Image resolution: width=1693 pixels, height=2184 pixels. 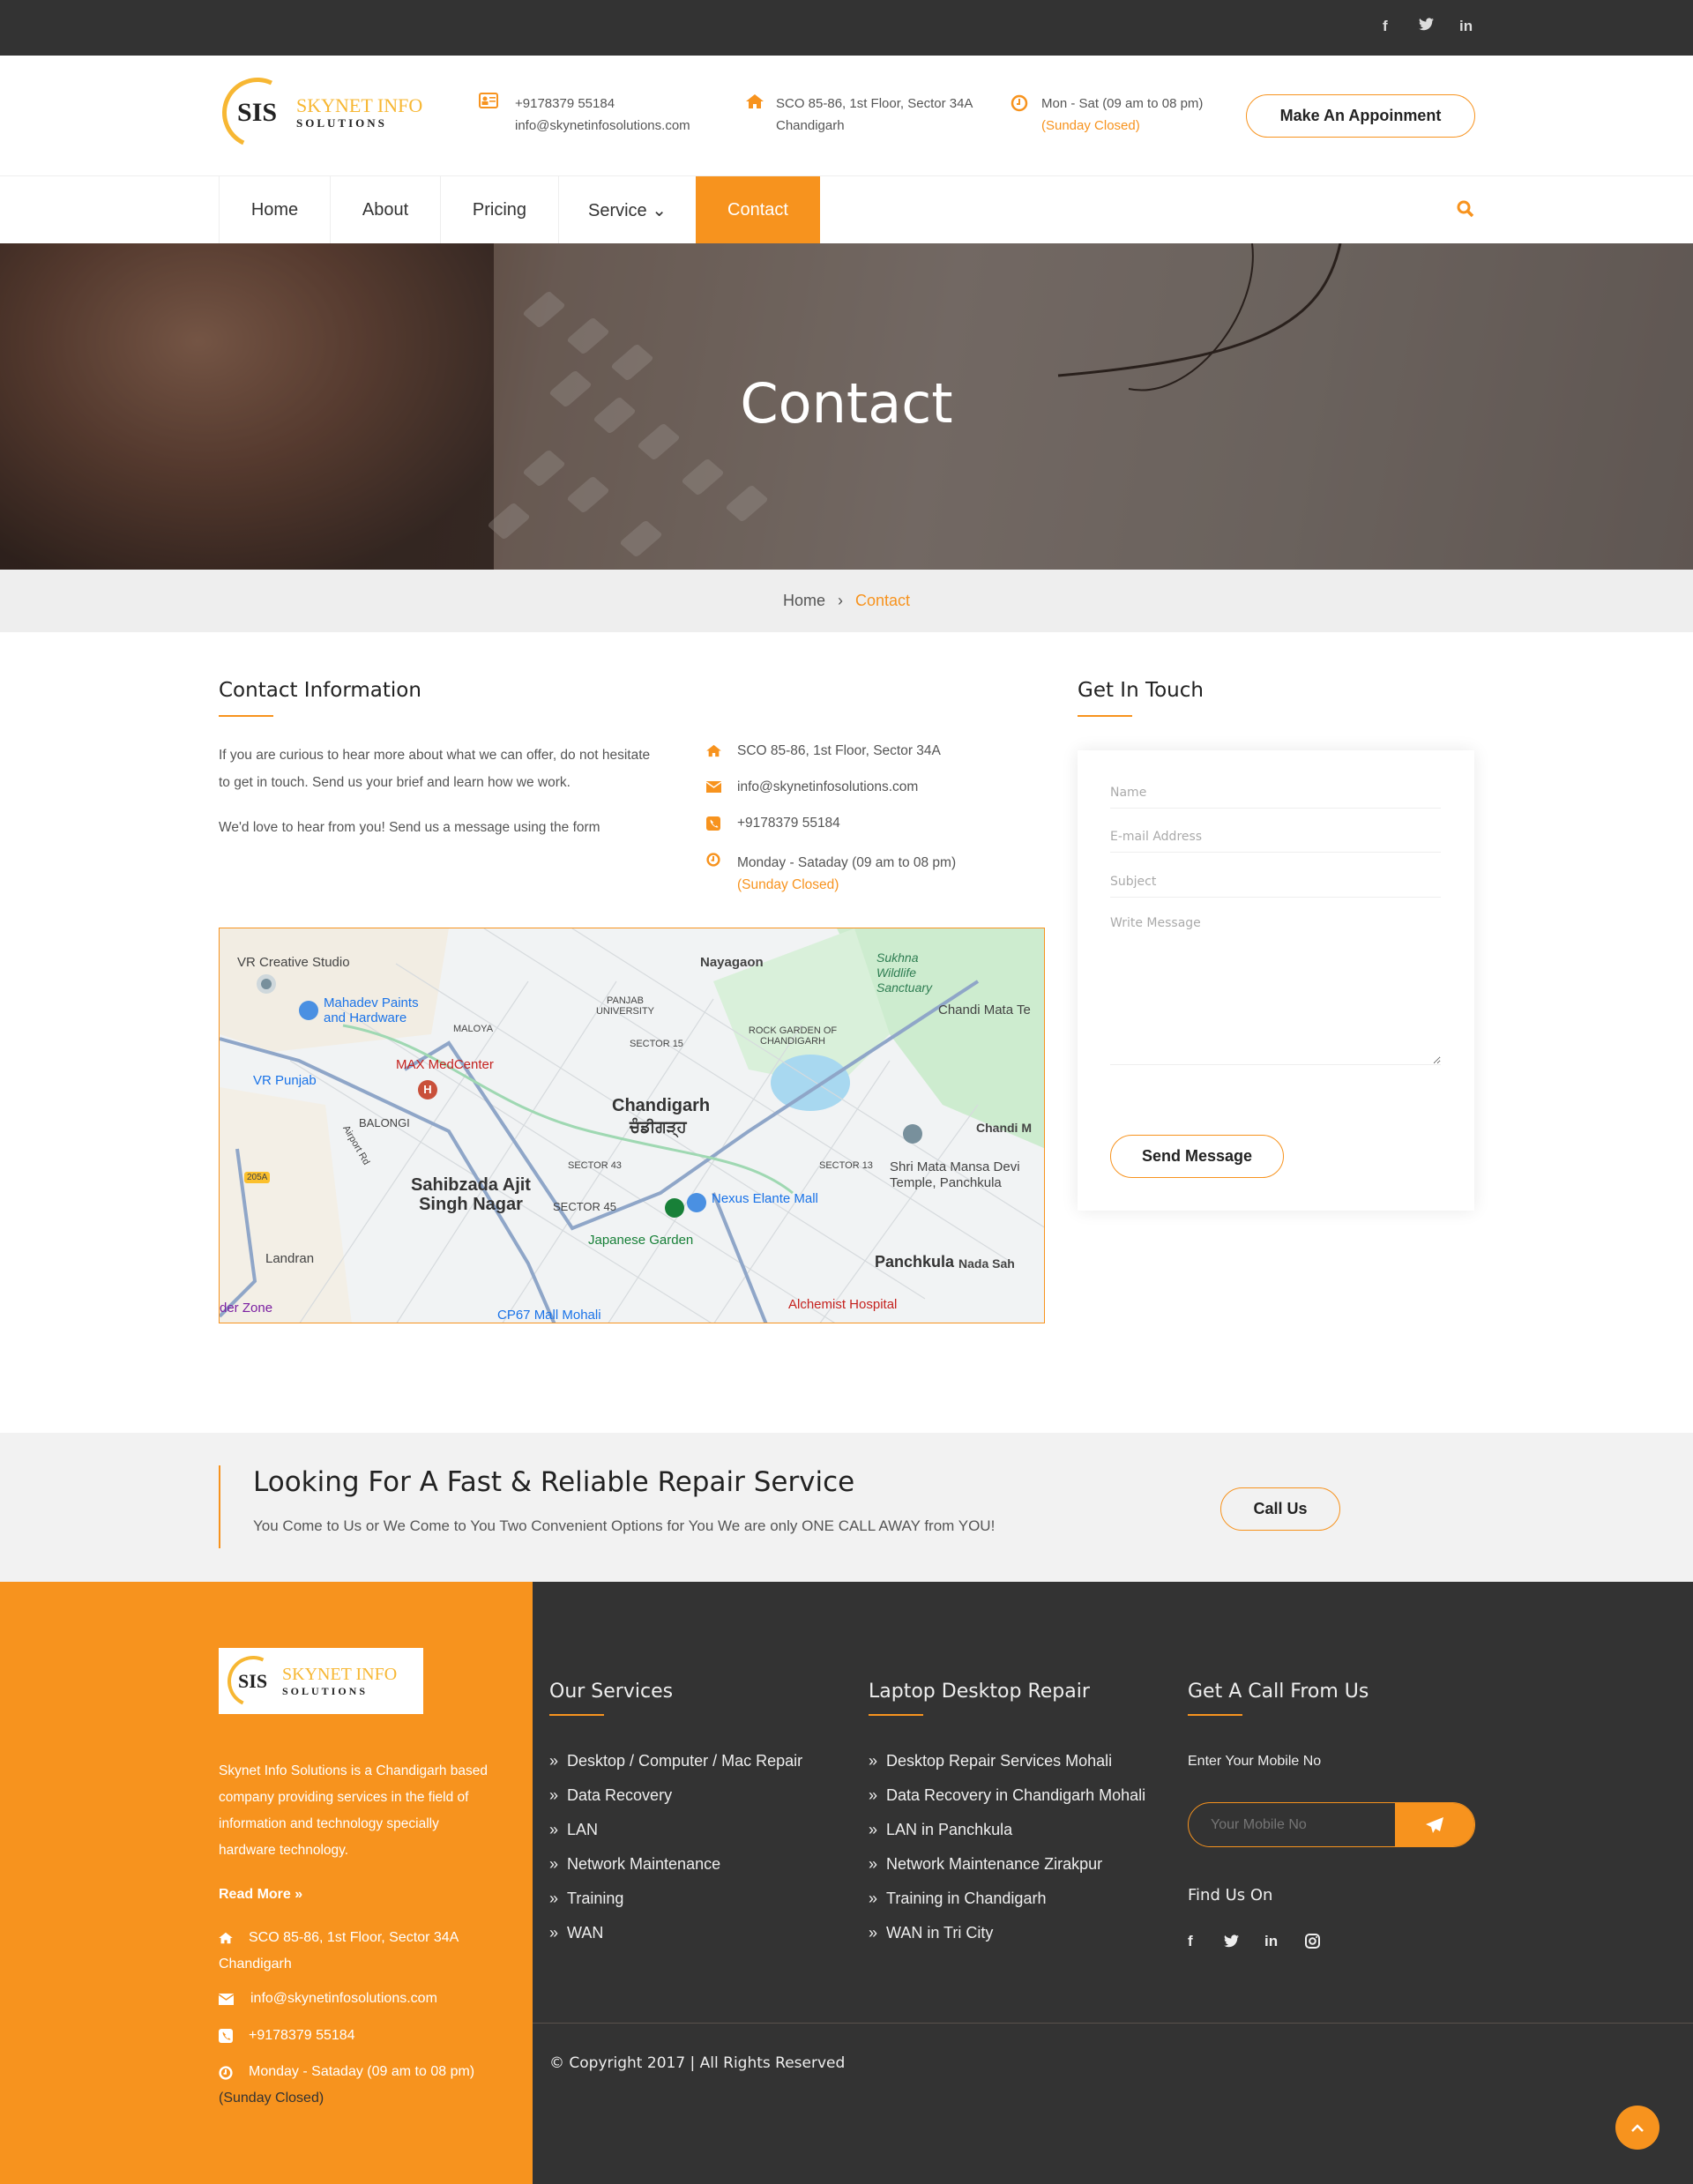 What do you see at coordinates (827, 787) in the screenshot?
I see `contact-email: info@skynetinfosolutions.com` at bounding box center [827, 787].